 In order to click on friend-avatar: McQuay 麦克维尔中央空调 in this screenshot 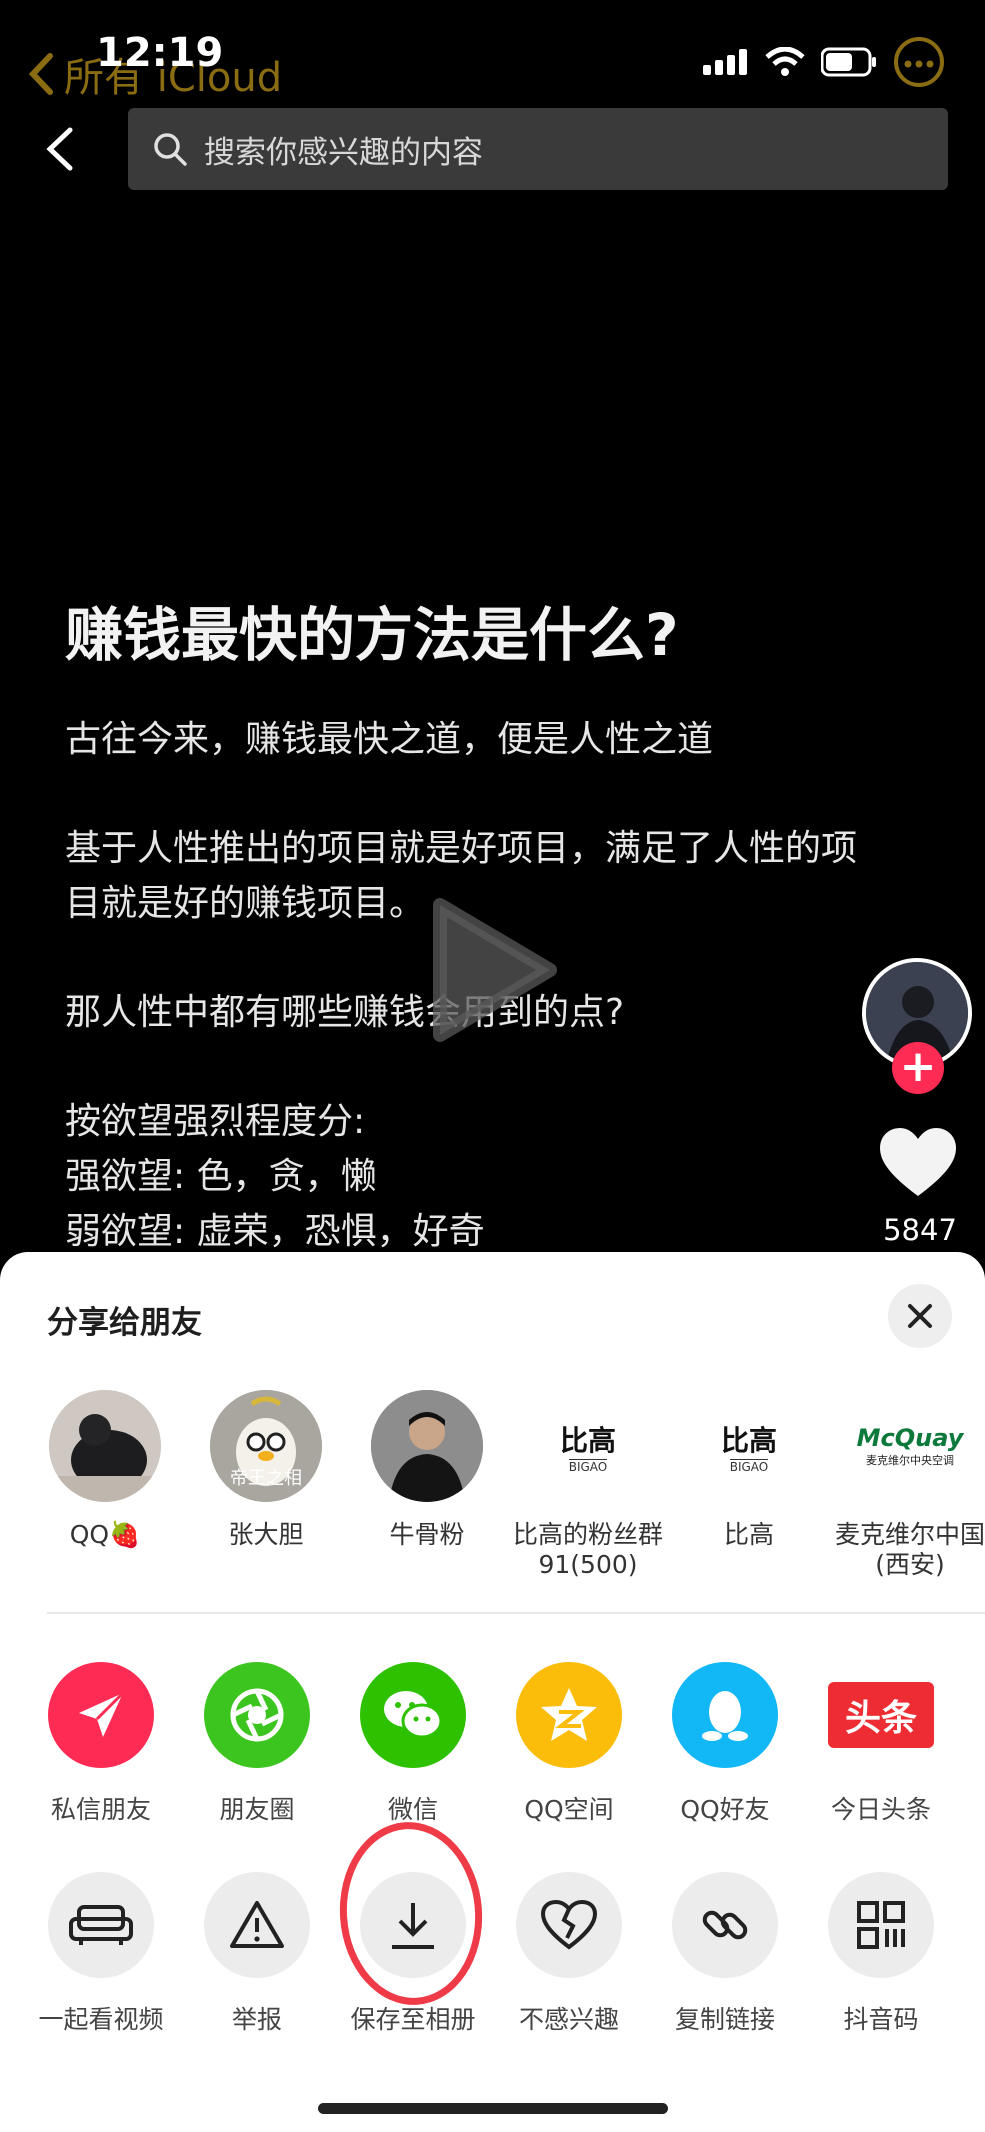, I will do `click(910, 1446)`.